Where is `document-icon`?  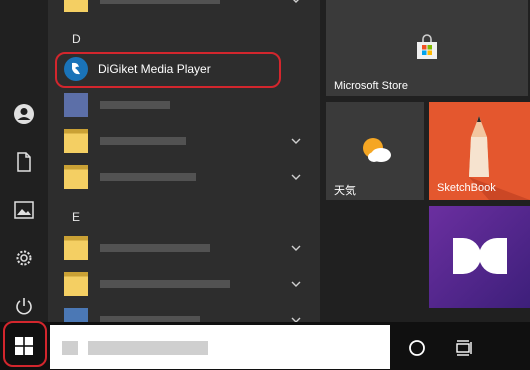 document-icon is located at coordinates (24, 162).